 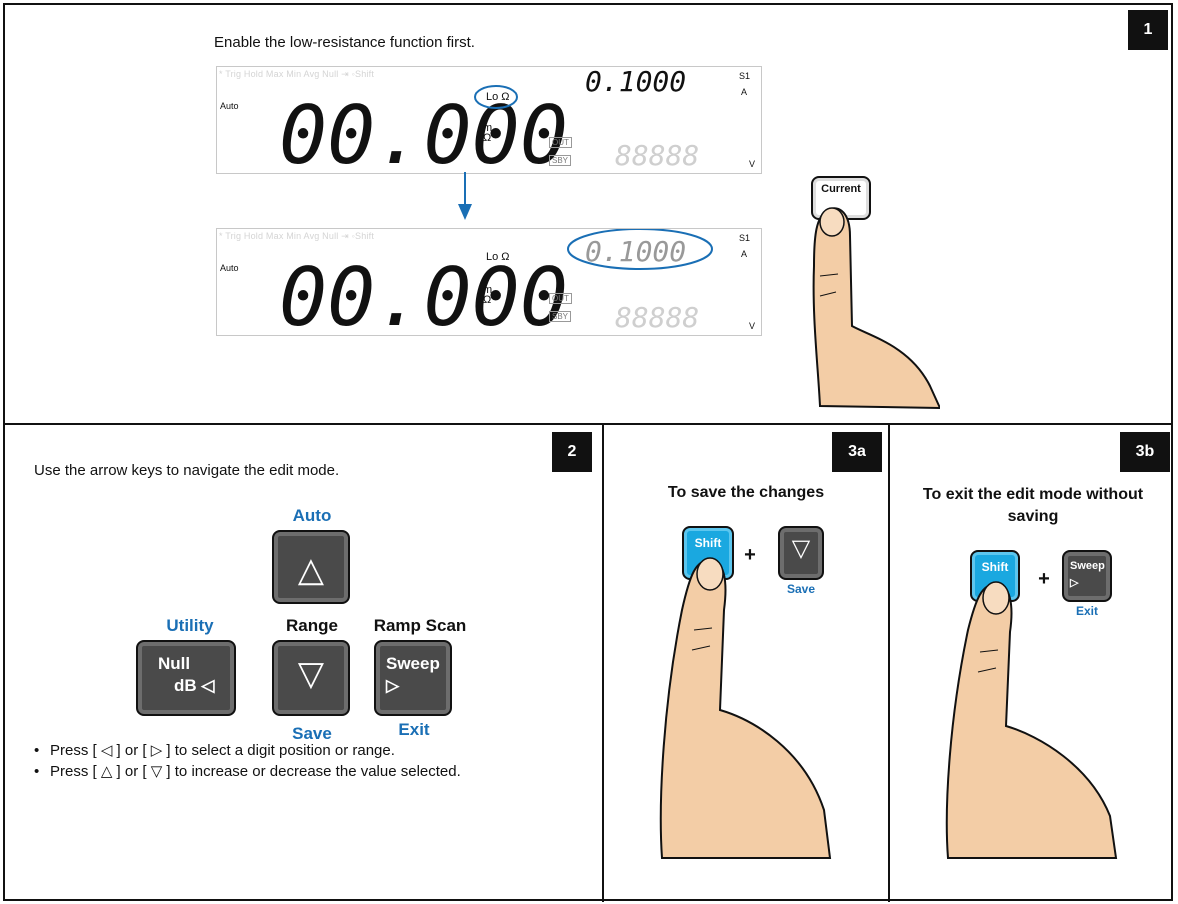 I want to click on lcd-out-2: OUT, so click(x=560, y=298).